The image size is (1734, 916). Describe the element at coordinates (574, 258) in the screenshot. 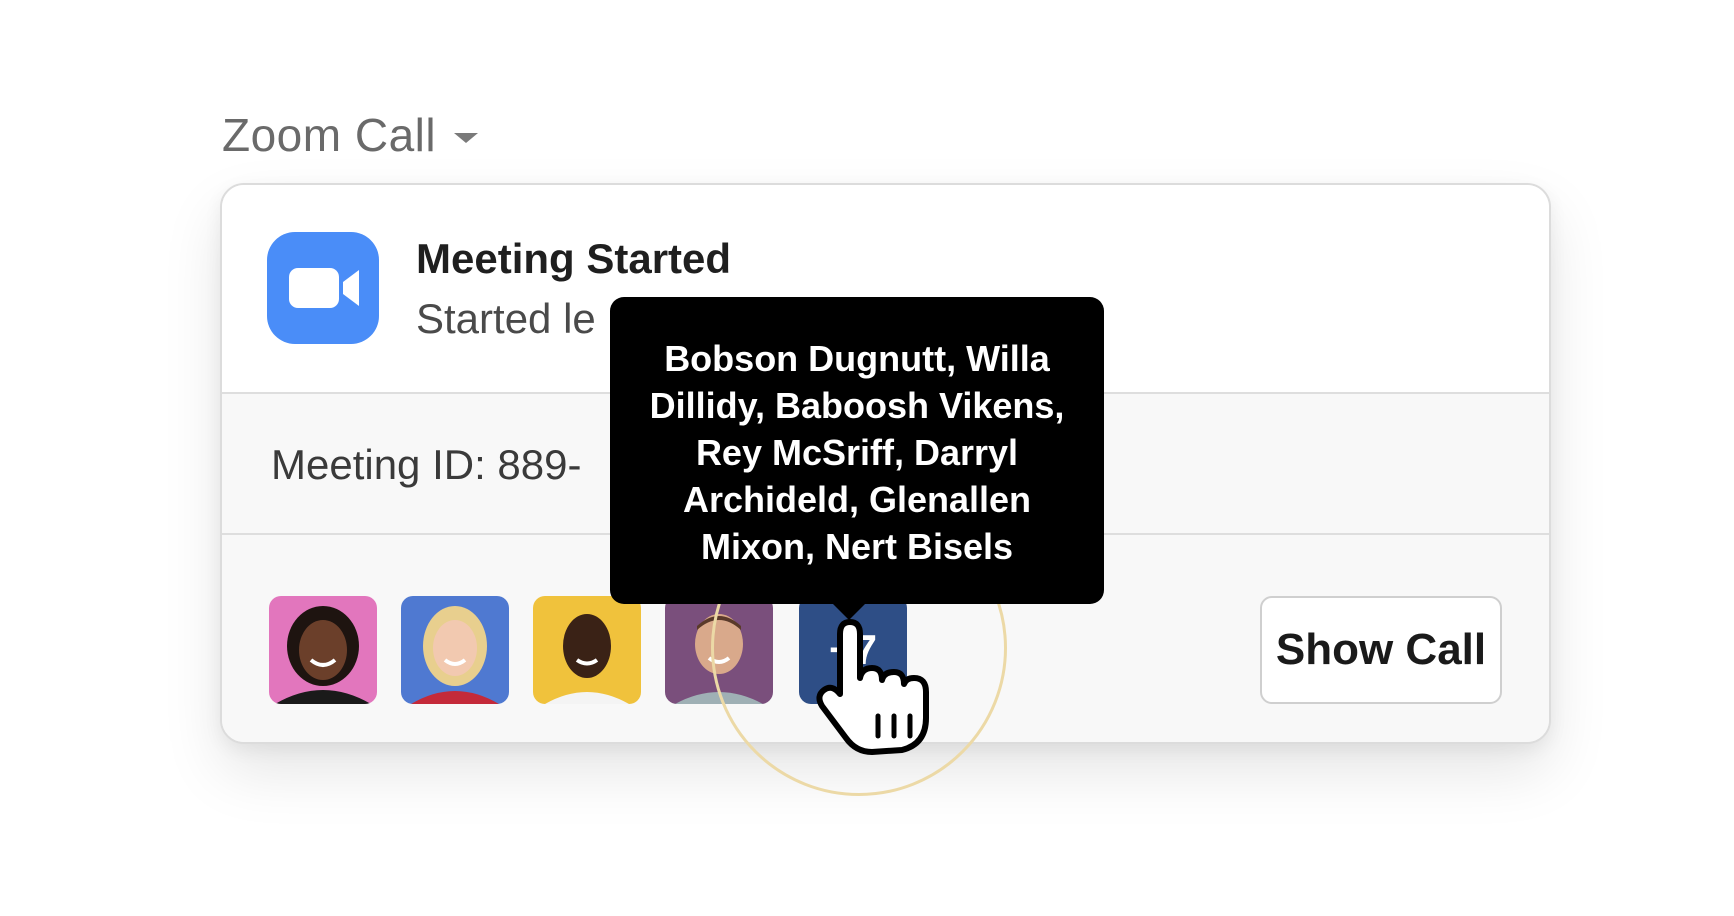

I see `meeting-title: Meeting Started` at that location.